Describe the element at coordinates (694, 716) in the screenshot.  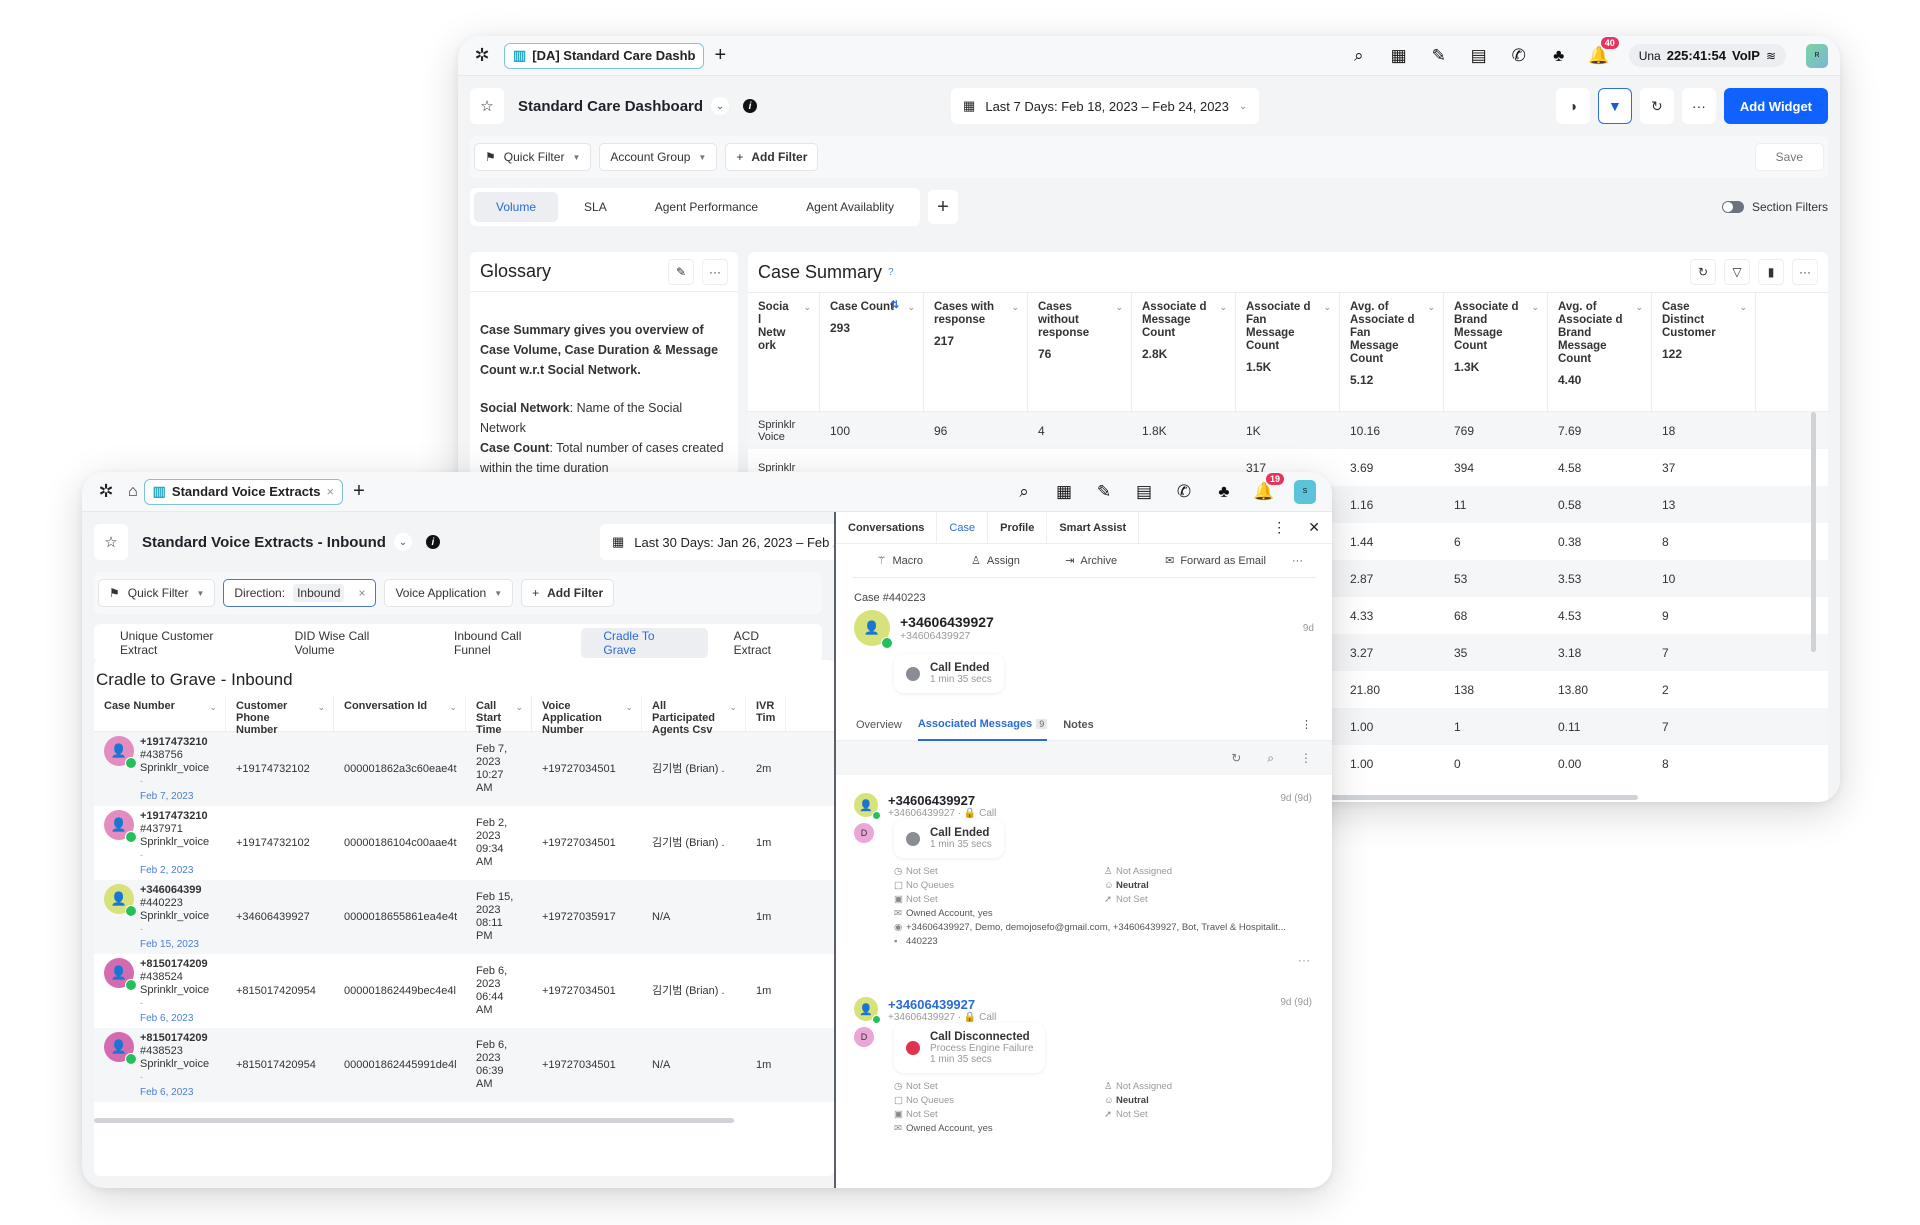
I see `column-header: All Participated Agents Csv ⌄` at that location.